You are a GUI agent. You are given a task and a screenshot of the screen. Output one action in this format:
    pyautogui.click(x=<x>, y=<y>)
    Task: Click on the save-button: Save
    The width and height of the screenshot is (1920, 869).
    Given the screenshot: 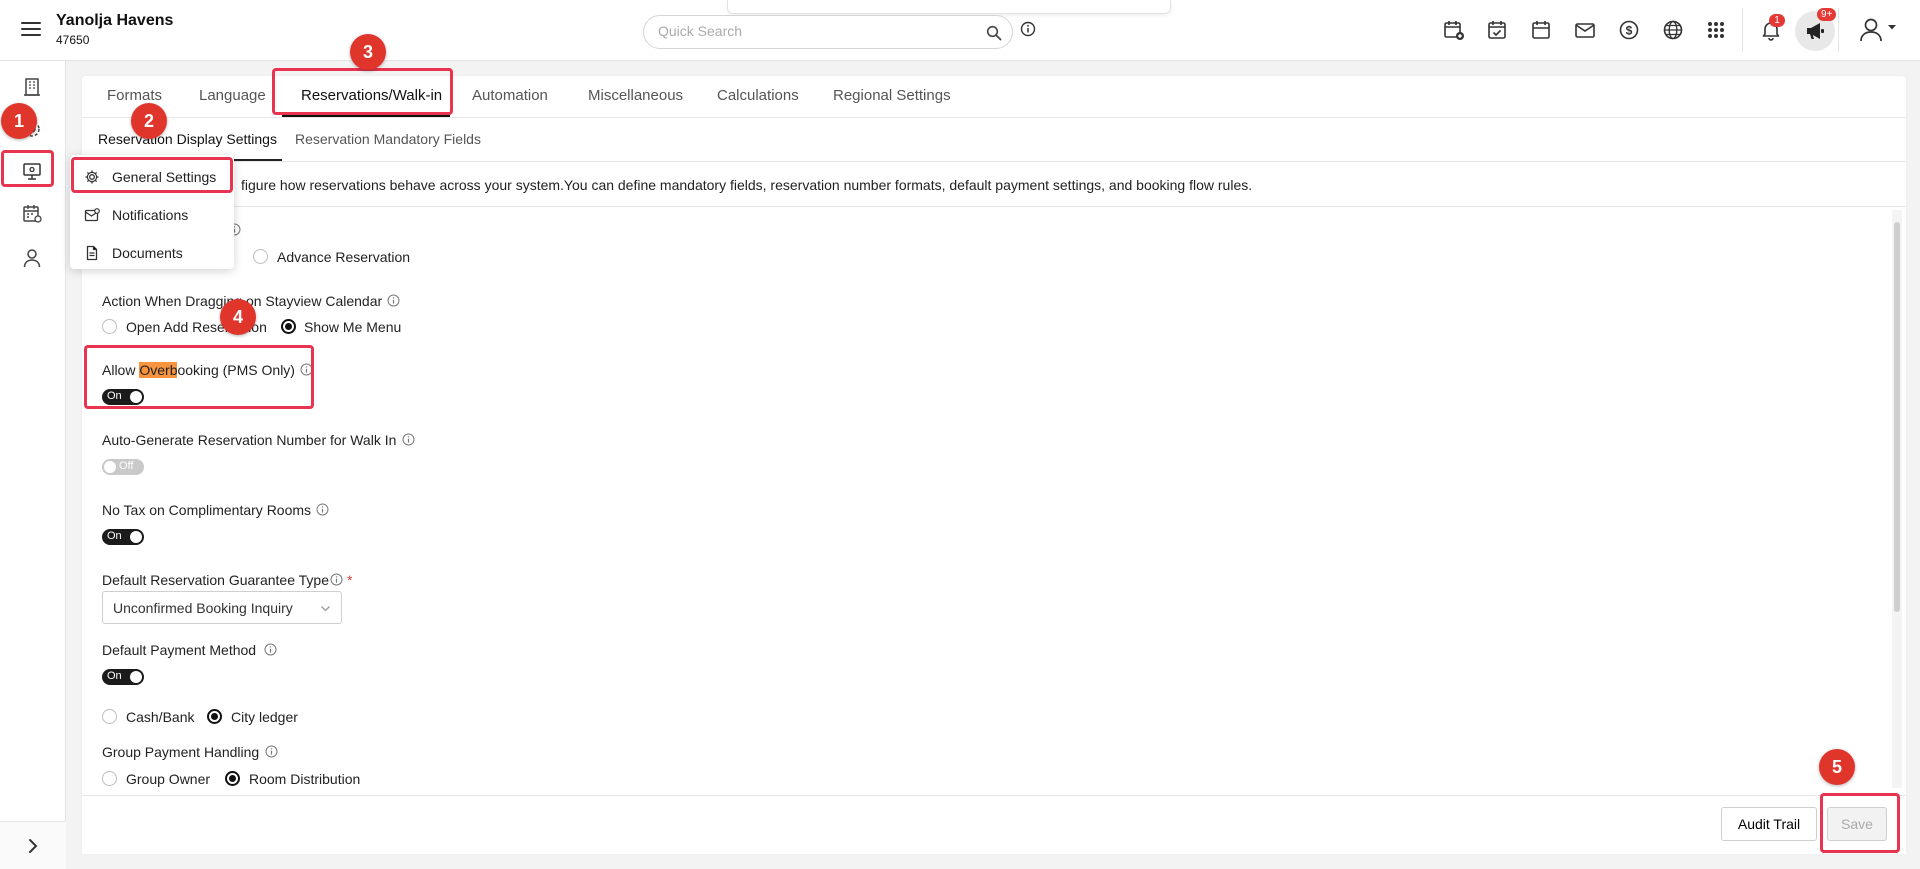 What is the action you would take?
    pyautogui.click(x=1857, y=824)
    